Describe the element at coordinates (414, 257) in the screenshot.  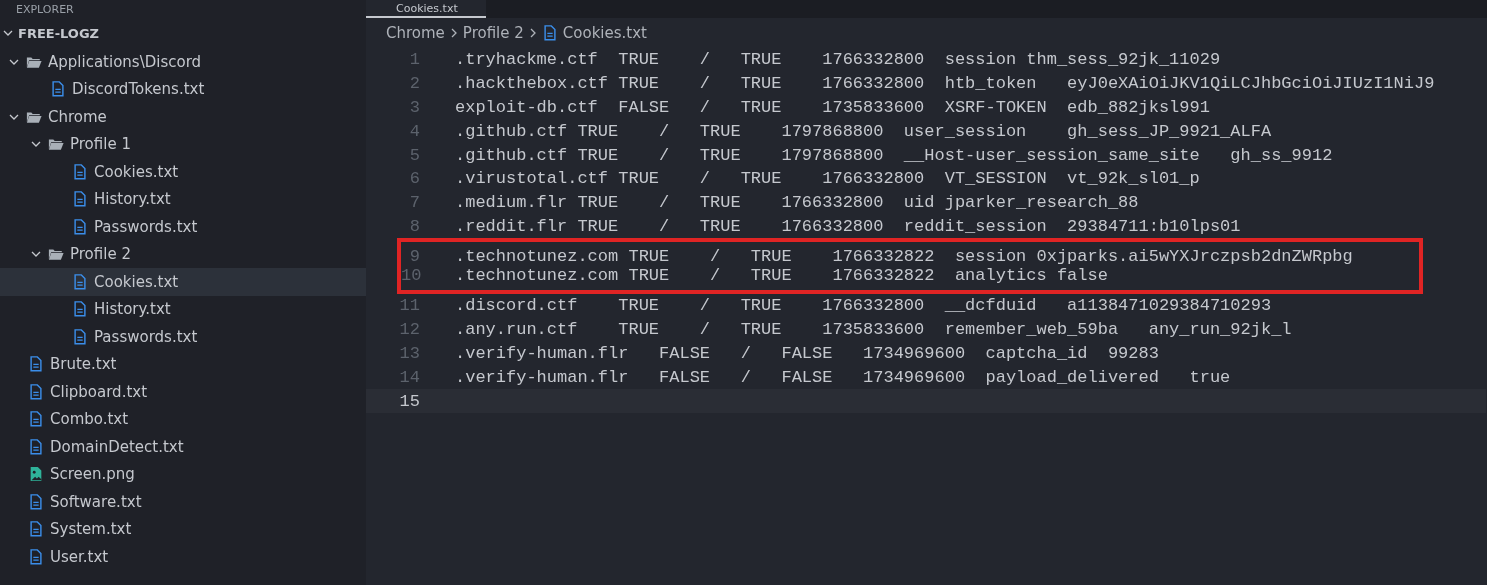
I see `line-number: 9` at that location.